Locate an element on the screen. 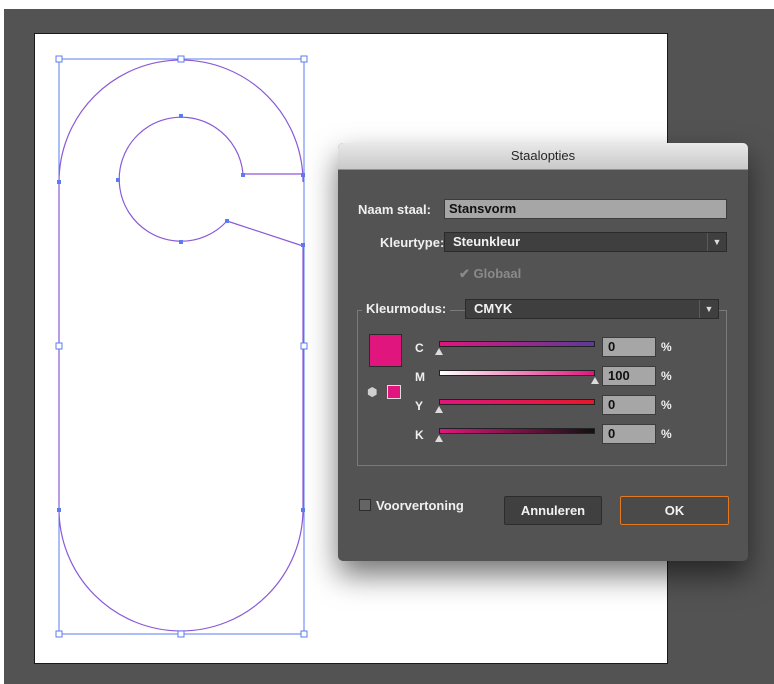 The height and width of the screenshot is (684, 774). global-checkbox: ✔ Globaal is located at coordinates (490, 274).